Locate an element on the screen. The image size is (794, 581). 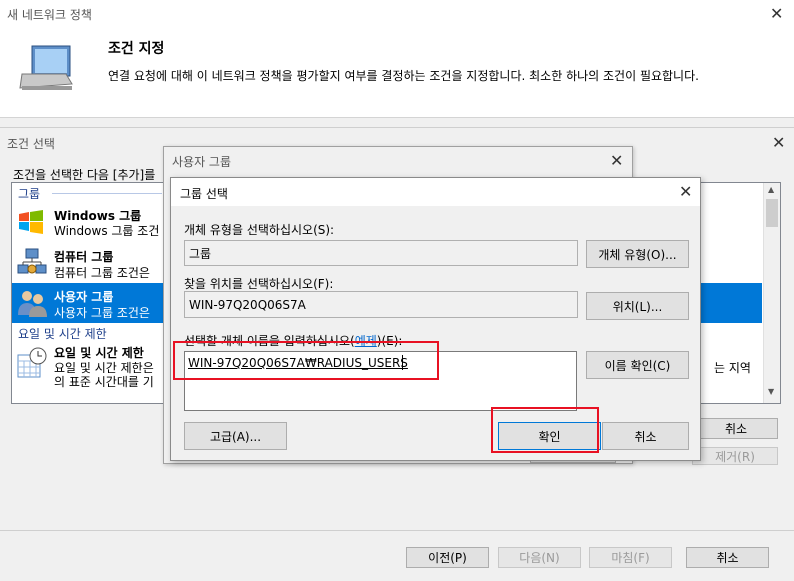
network-policy-icon is located at coordinates (48, 69).